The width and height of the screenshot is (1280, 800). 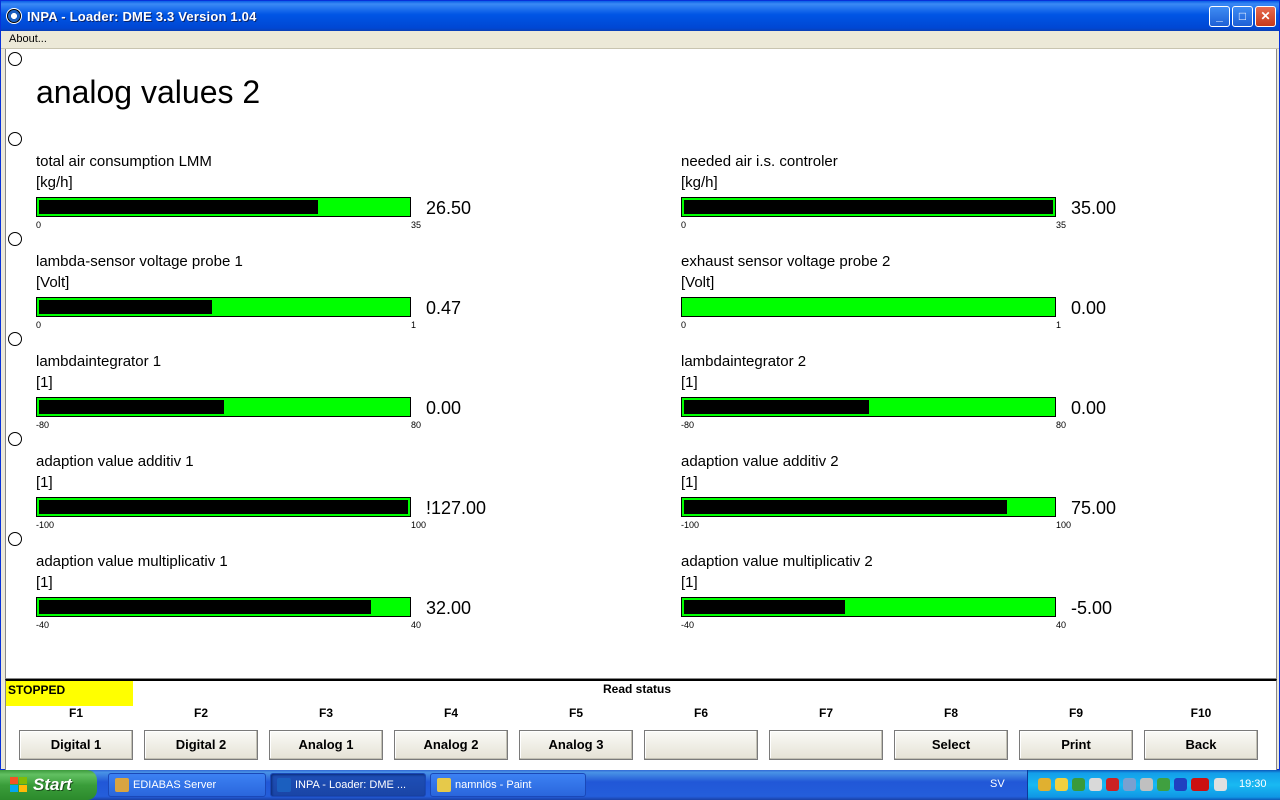 I want to click on gauge-min: -80, so click(x=43, y=425).